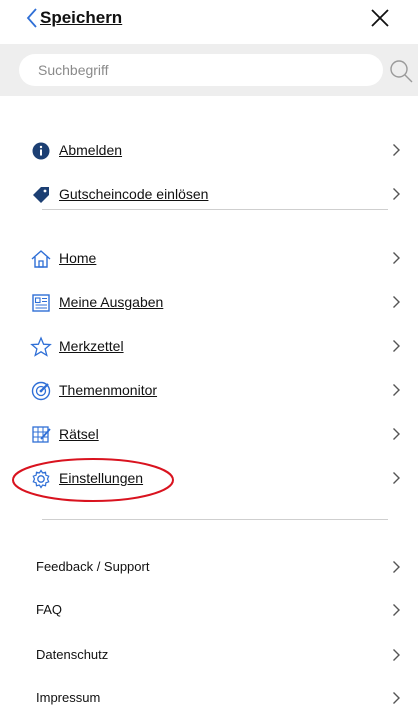 The height and width of the screenshot is (717, 418). Describe the element at coordinates (41, 347) in the screenshot. I see `star-icon` at that location.